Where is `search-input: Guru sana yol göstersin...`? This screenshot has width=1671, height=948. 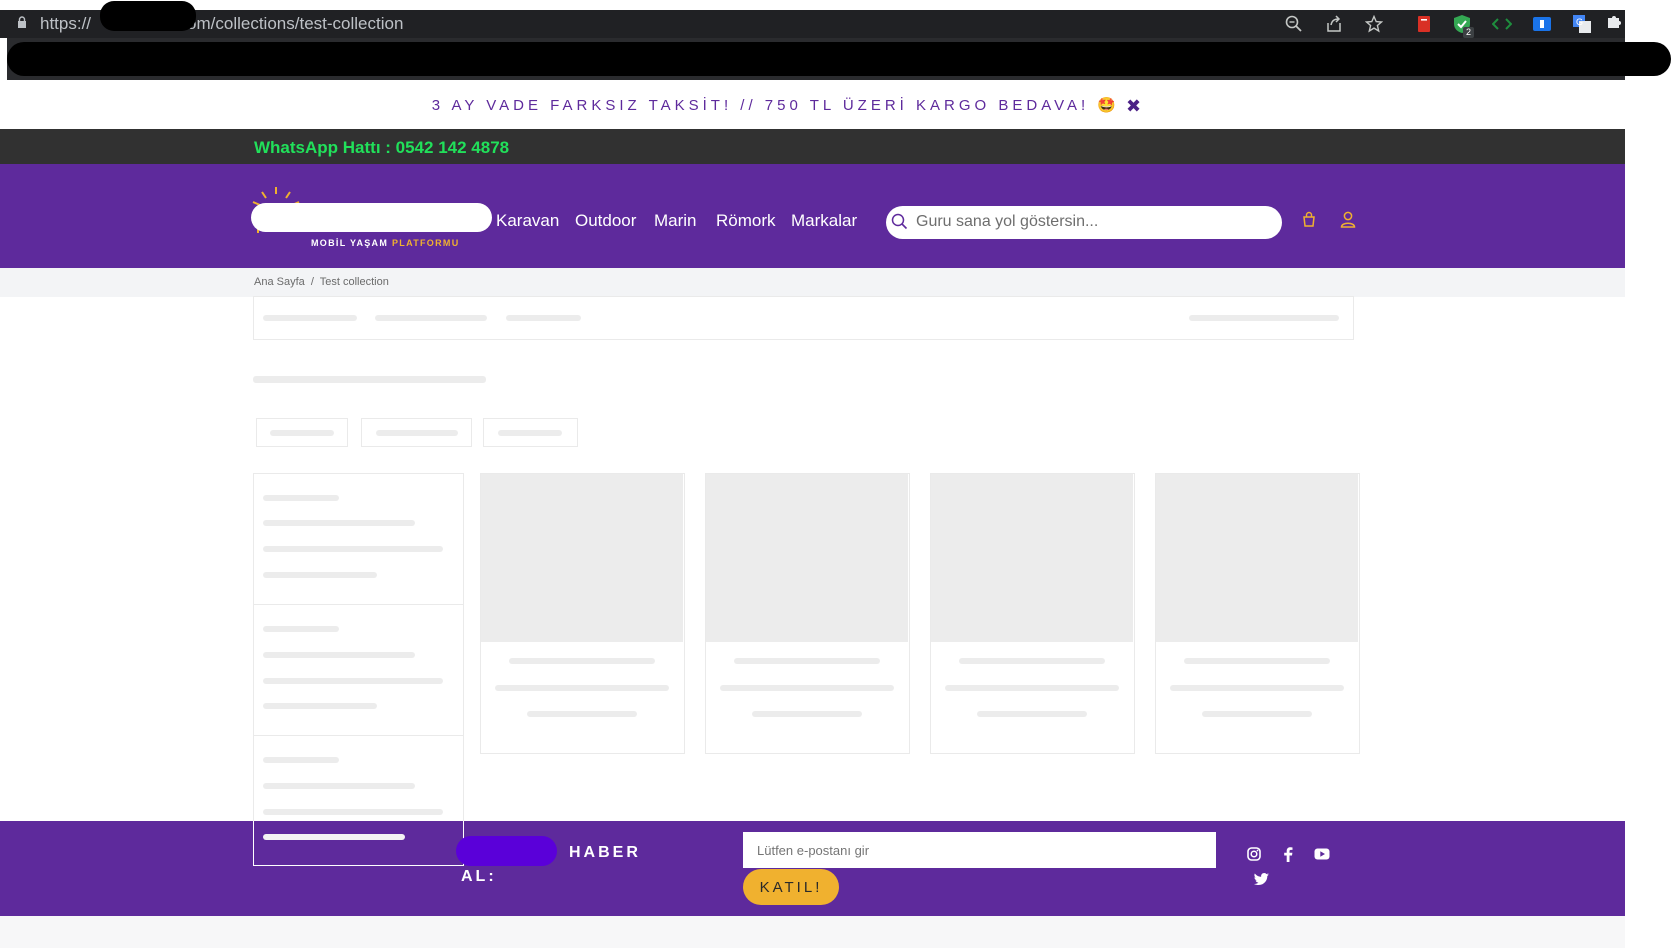 search-input: Guru sana yol göstersin... is located at coordinates (1007, 222).